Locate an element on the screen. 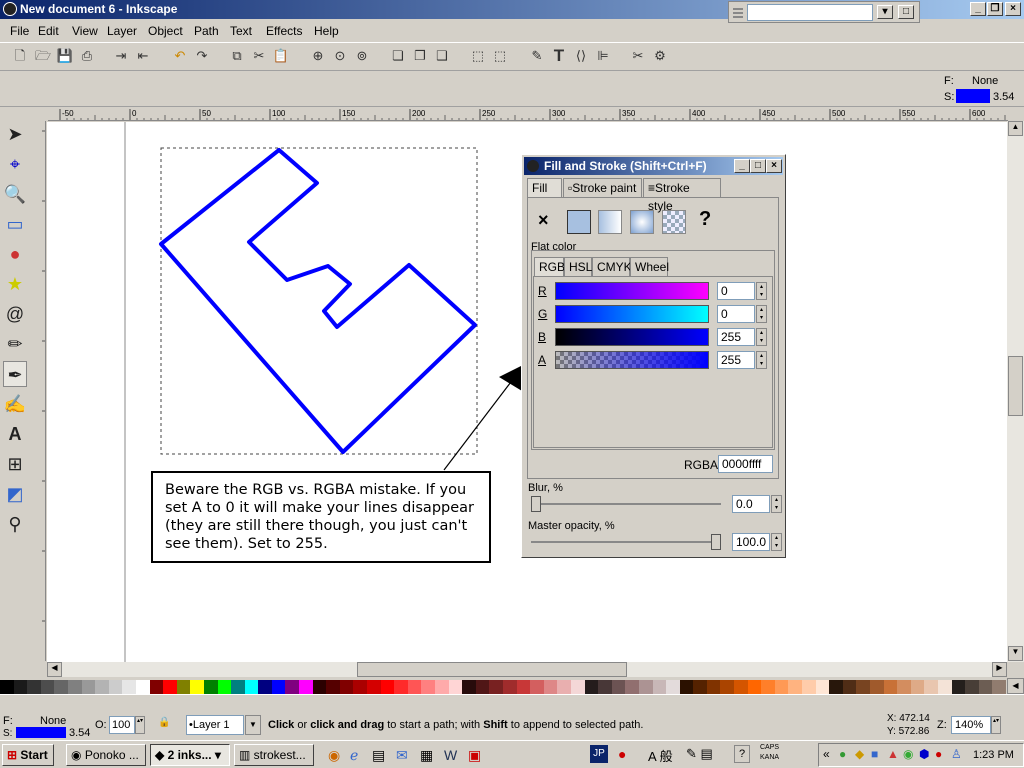 This screenshot has width=1024, height=768. copy-icon: ⧉ is located at coordinates (237, 56).